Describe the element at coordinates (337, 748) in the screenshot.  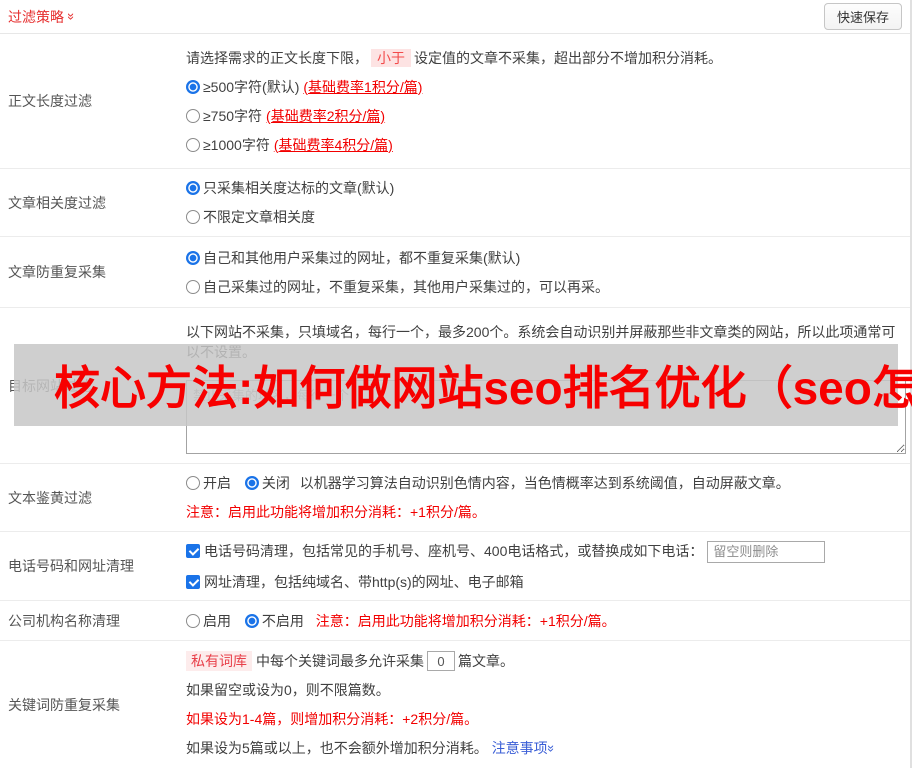
I see `keyword-free-text: 如果设为5篇或以上，也不会额外增加积分消耗。` at that location.